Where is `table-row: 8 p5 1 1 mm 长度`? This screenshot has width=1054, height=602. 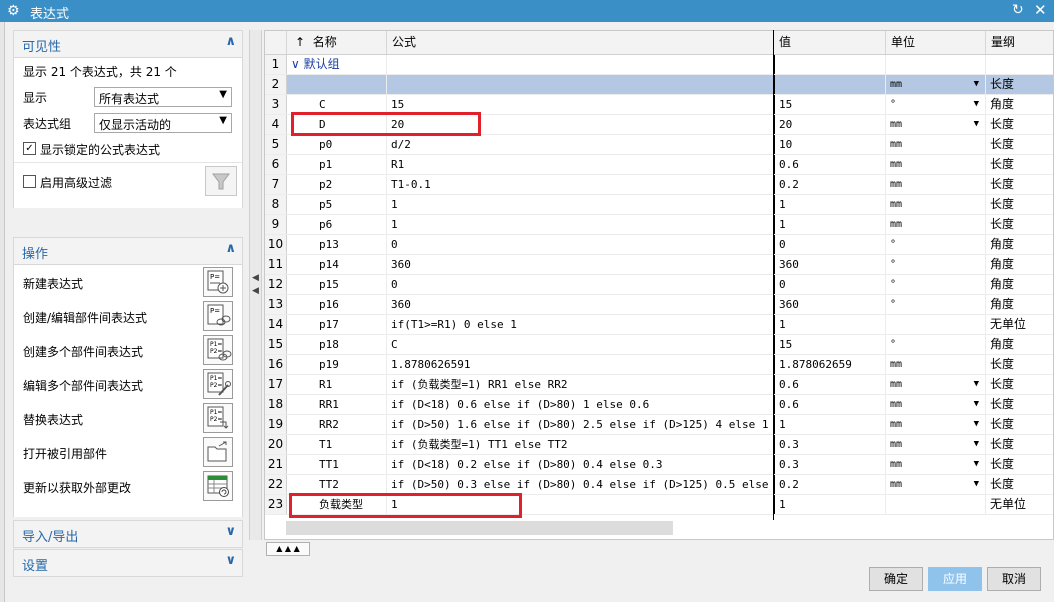 table-row: 8 p5 1 1 mm 长度 is located at coordinates (659, 205).